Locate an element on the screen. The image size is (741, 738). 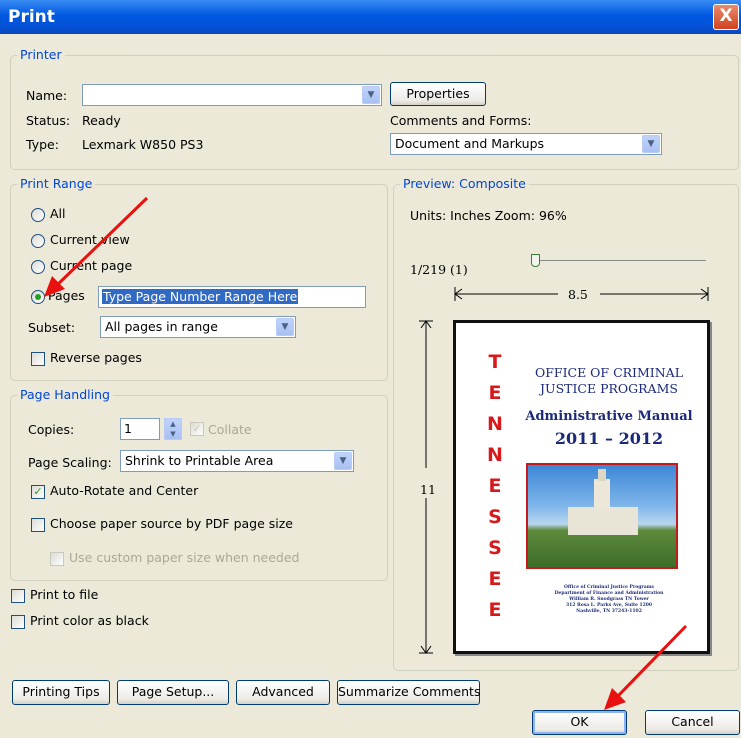
status-value: Ready is located at coordinates (101, 120).